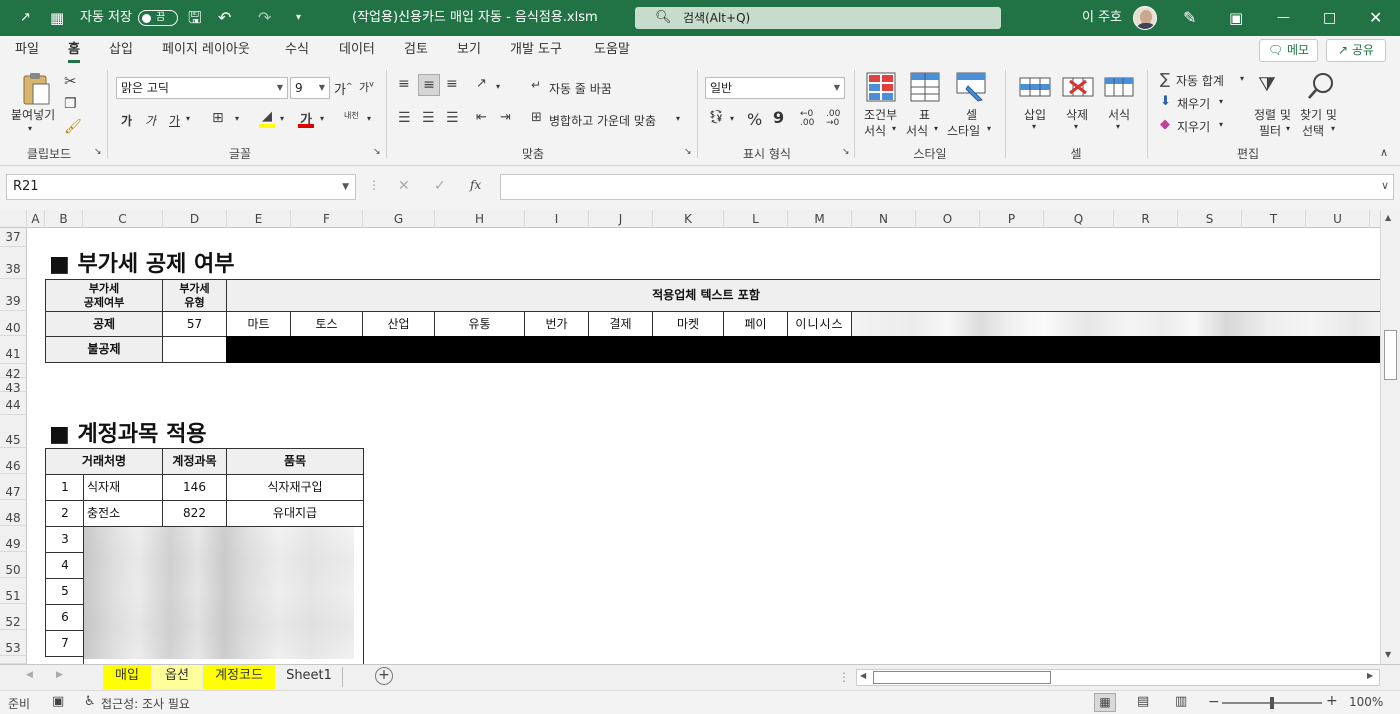 The image size is (1400, 714). I want to click on font-launcher-icon: ↘, so click(377, 152).